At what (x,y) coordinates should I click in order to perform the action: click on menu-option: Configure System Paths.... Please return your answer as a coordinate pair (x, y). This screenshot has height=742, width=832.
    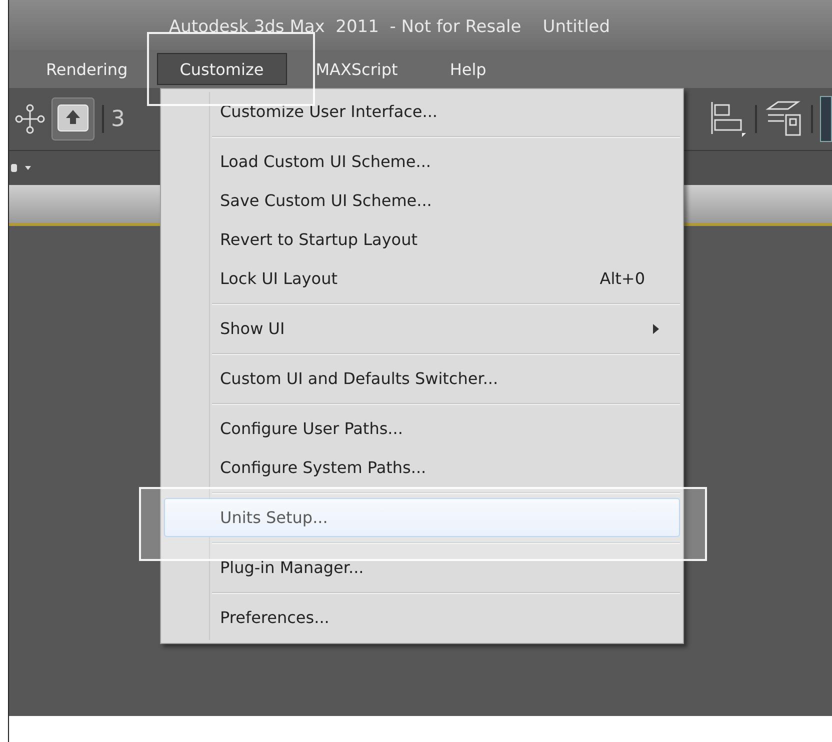
    Looking at the image, I should click on (422, 467).